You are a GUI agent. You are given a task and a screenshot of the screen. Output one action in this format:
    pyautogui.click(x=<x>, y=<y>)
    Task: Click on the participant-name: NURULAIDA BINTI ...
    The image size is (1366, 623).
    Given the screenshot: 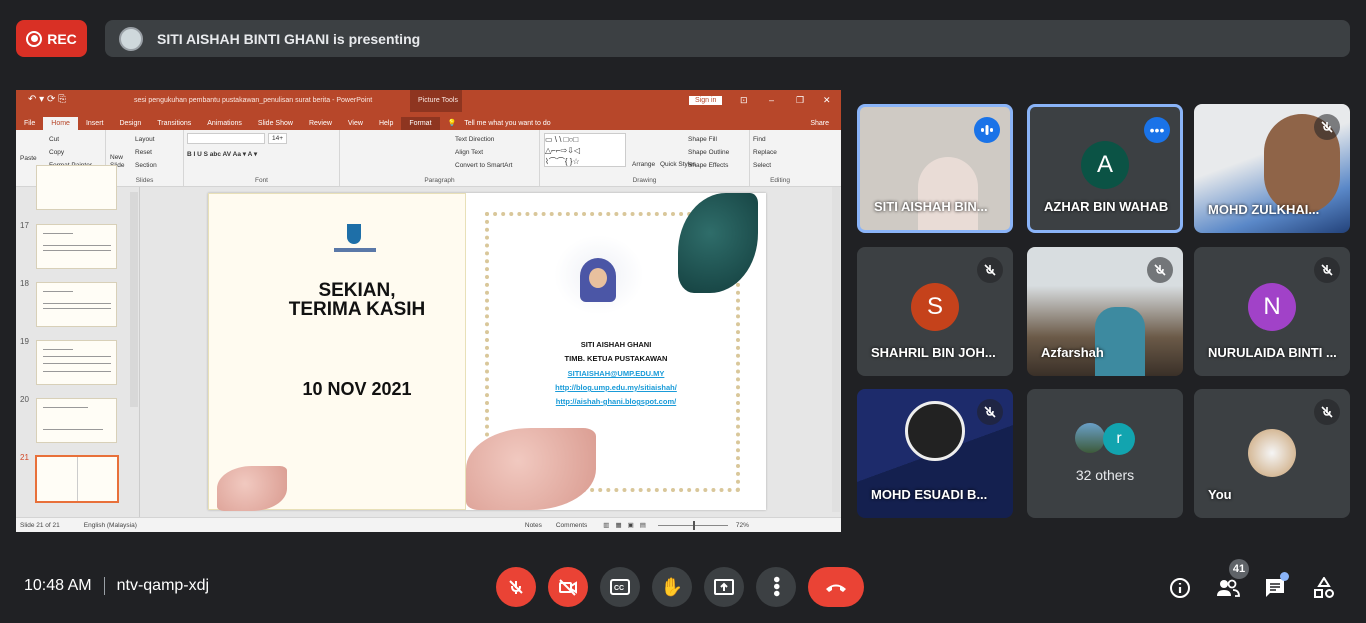 What is the action you would take?
    pyautogui.click(x=1272, y=352)
    